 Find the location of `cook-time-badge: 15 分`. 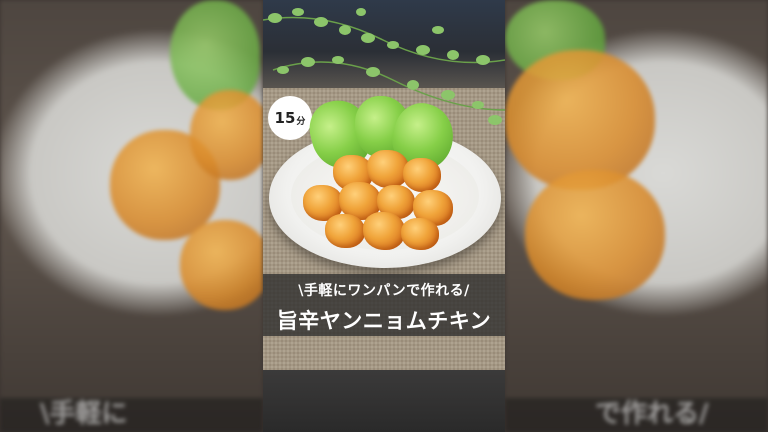

cook-time-badge: 15 分 is located at coordinates (290, 118).